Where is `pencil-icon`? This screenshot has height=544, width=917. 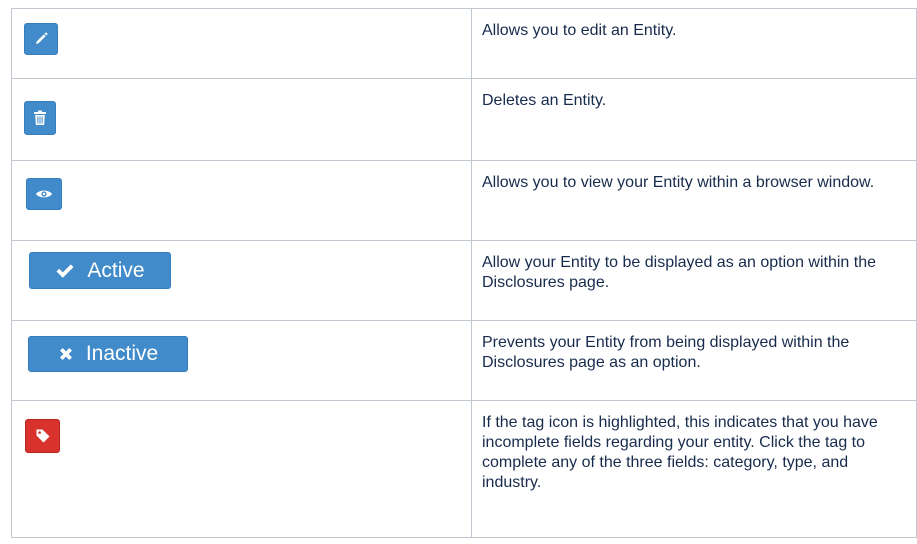 pencil-icon is located at coordinates (42, 38).